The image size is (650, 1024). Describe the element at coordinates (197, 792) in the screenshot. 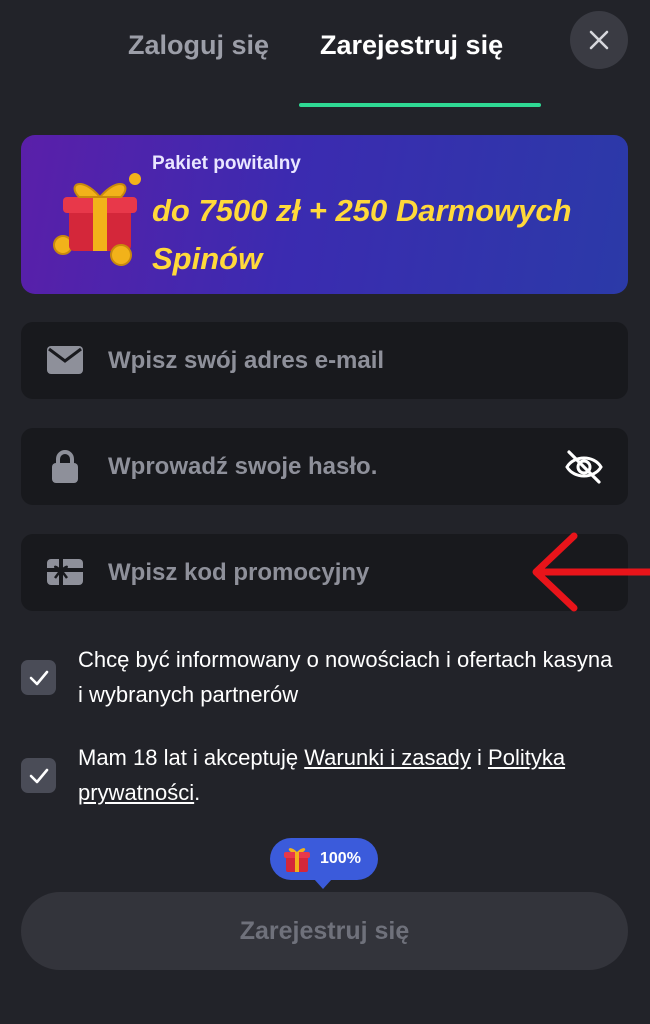

I see `terms-suffix: .` at that location.